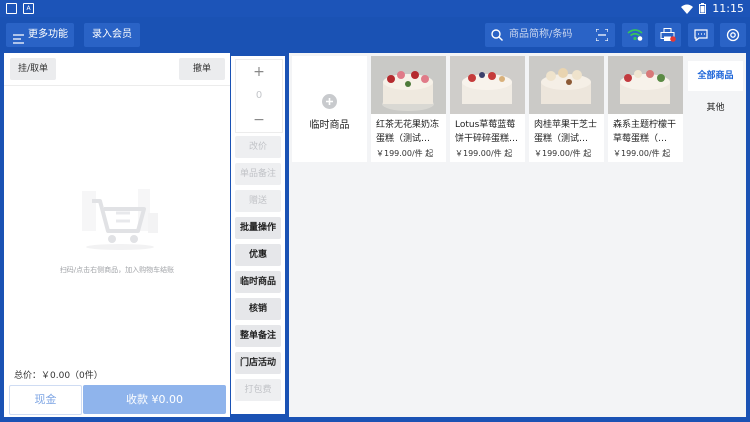 The image size is (750, 422). Describe the element at coordinates (117, 85) in the screenshot. I see `cart-divider` at that location.